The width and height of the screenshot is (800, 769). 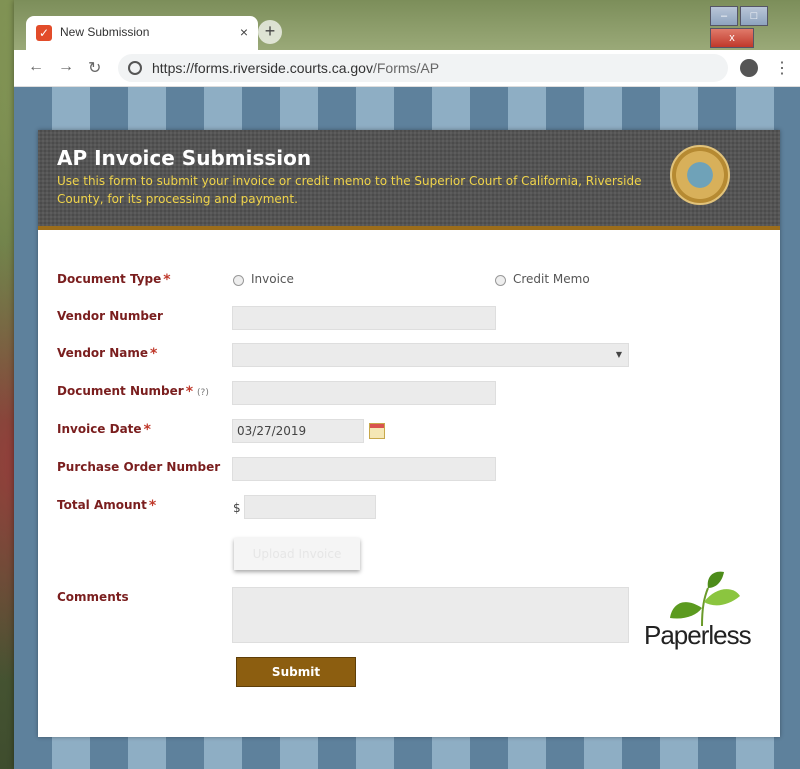 What do you see at coordinates (618, 354) in the screenshot?
I see `chevron-down-icon: ▼` at bounding box center [618, 354].